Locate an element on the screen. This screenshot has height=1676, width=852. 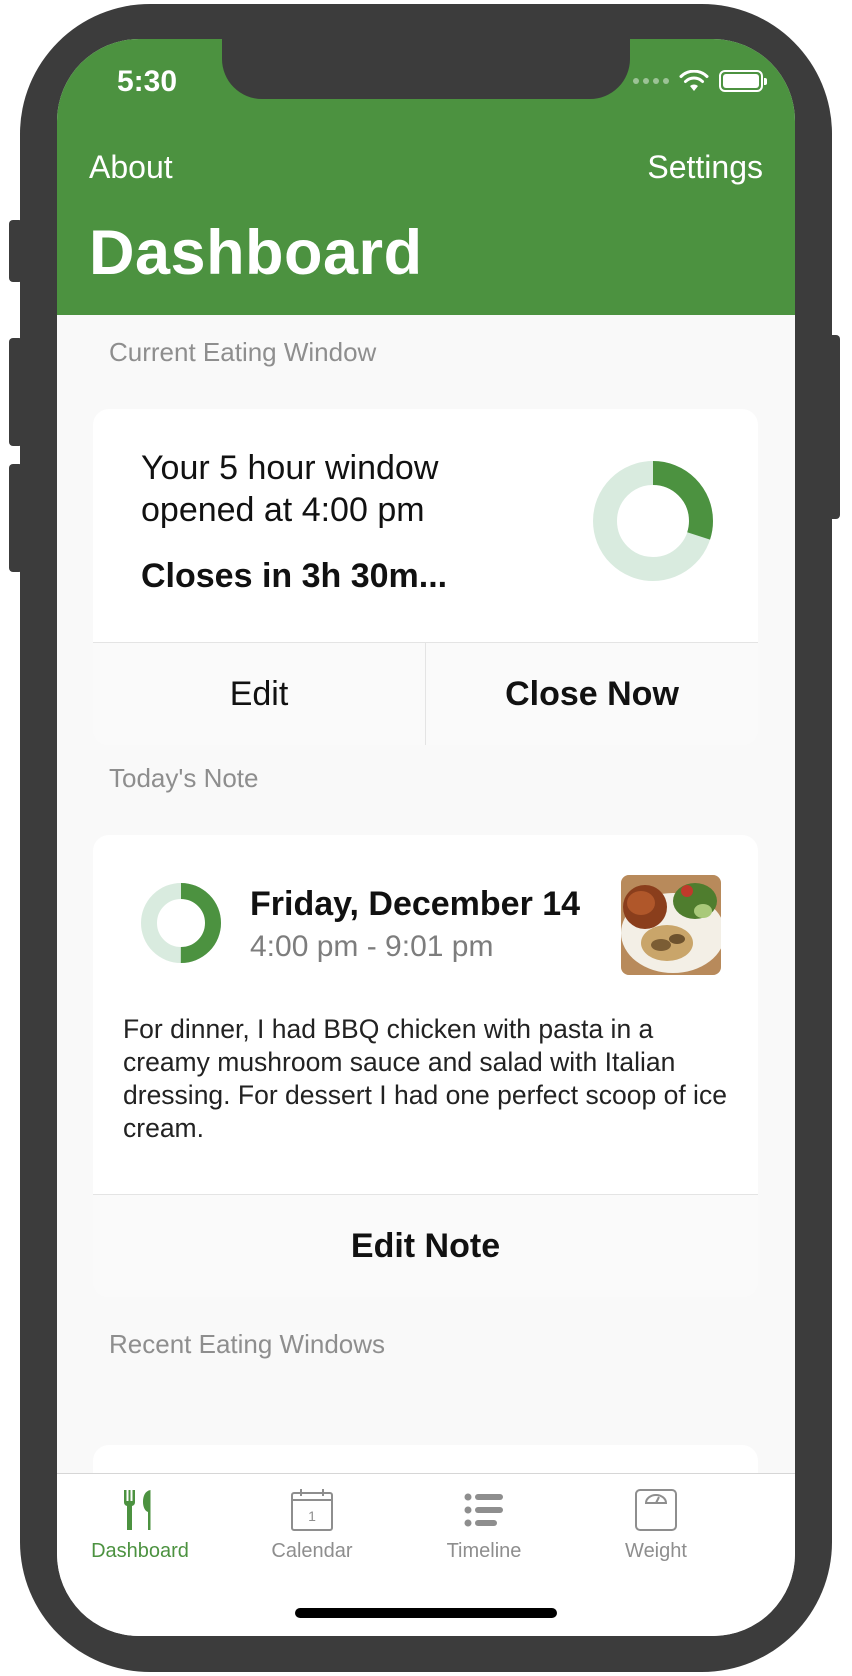
current-window-section-label: Current Eating Window is located at coordinates (243, 352).